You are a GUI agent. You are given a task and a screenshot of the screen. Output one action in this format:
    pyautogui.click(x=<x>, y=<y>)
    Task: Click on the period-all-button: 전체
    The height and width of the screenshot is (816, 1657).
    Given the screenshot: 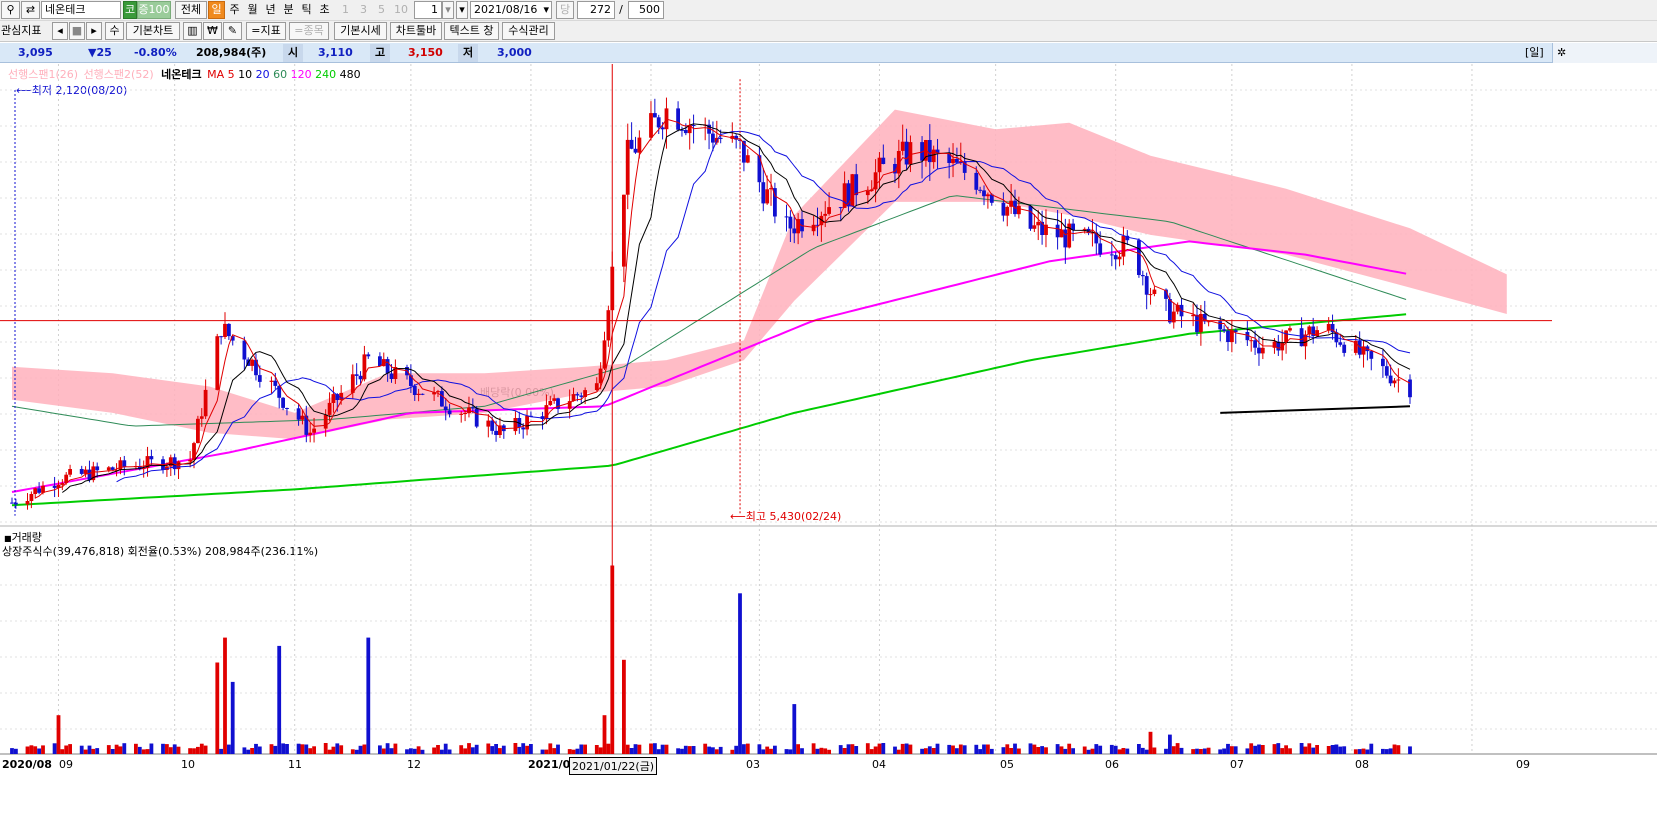 What is the action you would take?
    pyautogui.click(x=191, y=10)
    